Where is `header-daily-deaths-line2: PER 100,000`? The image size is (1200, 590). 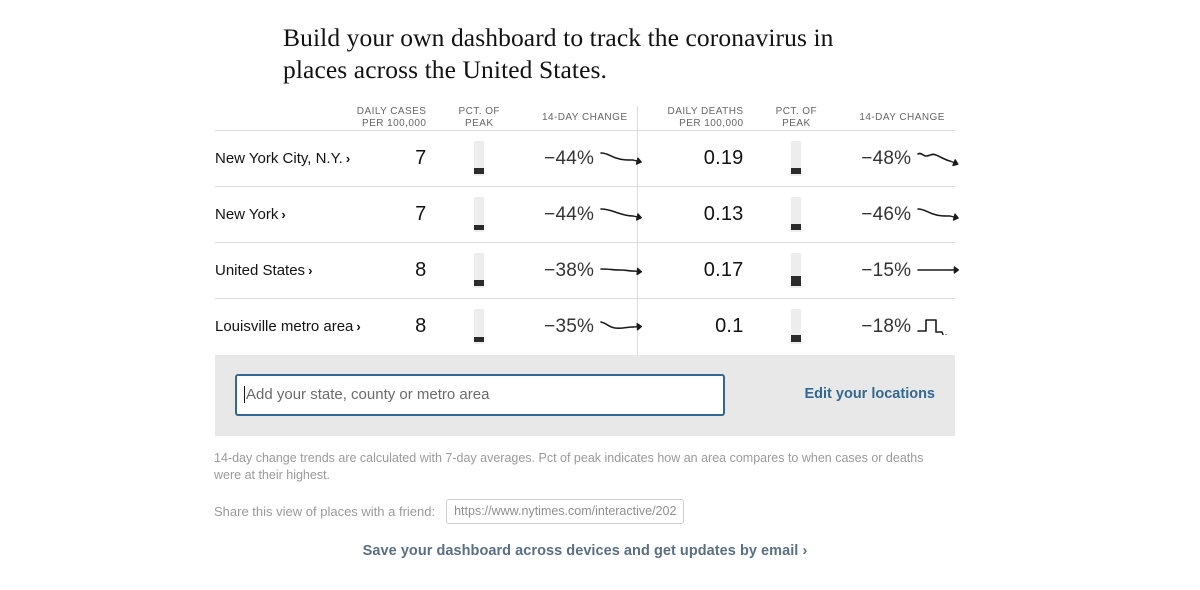 header-daily-deaths-line2: PER 100,000 is located at coordinates (711, 123).